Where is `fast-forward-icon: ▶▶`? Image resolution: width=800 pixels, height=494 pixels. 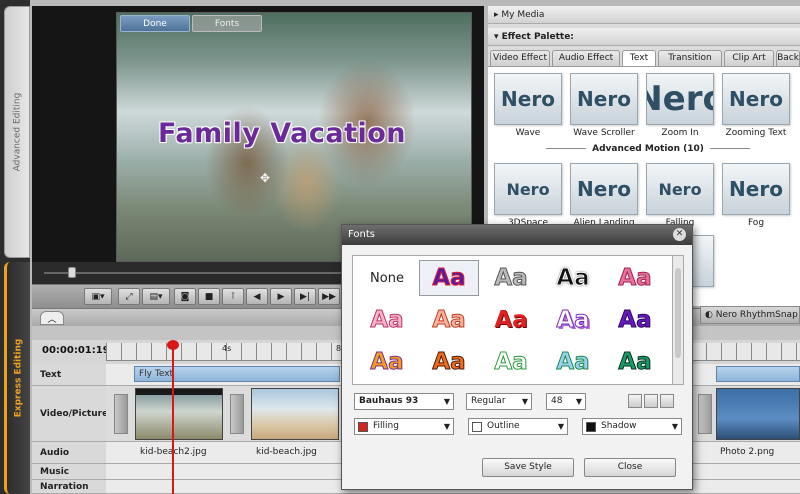
fast-forward-icon: ▶▶ is located at coordinates (329, 296).